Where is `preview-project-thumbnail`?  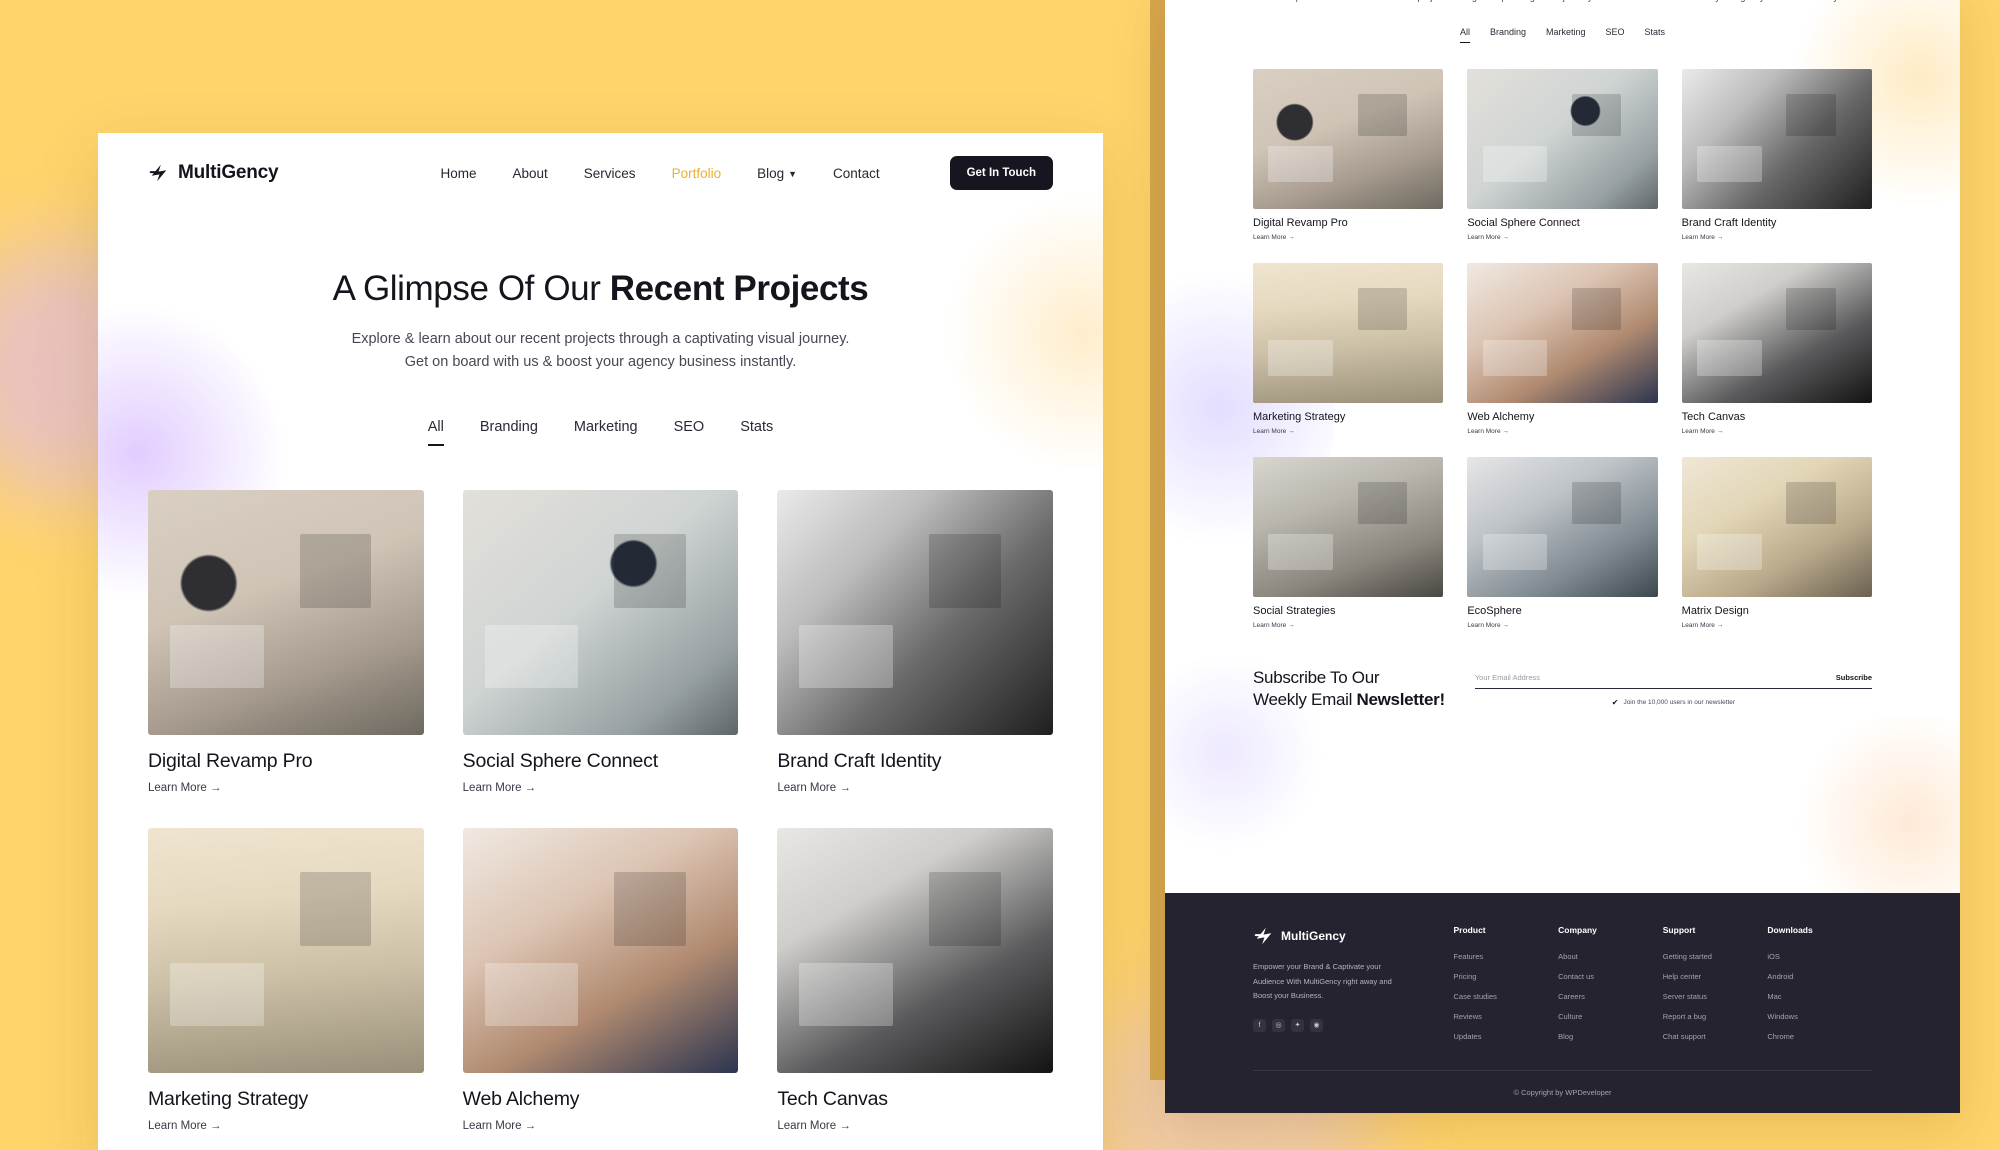
preview-project-thumbnail is located at coordinates (1776, 526).